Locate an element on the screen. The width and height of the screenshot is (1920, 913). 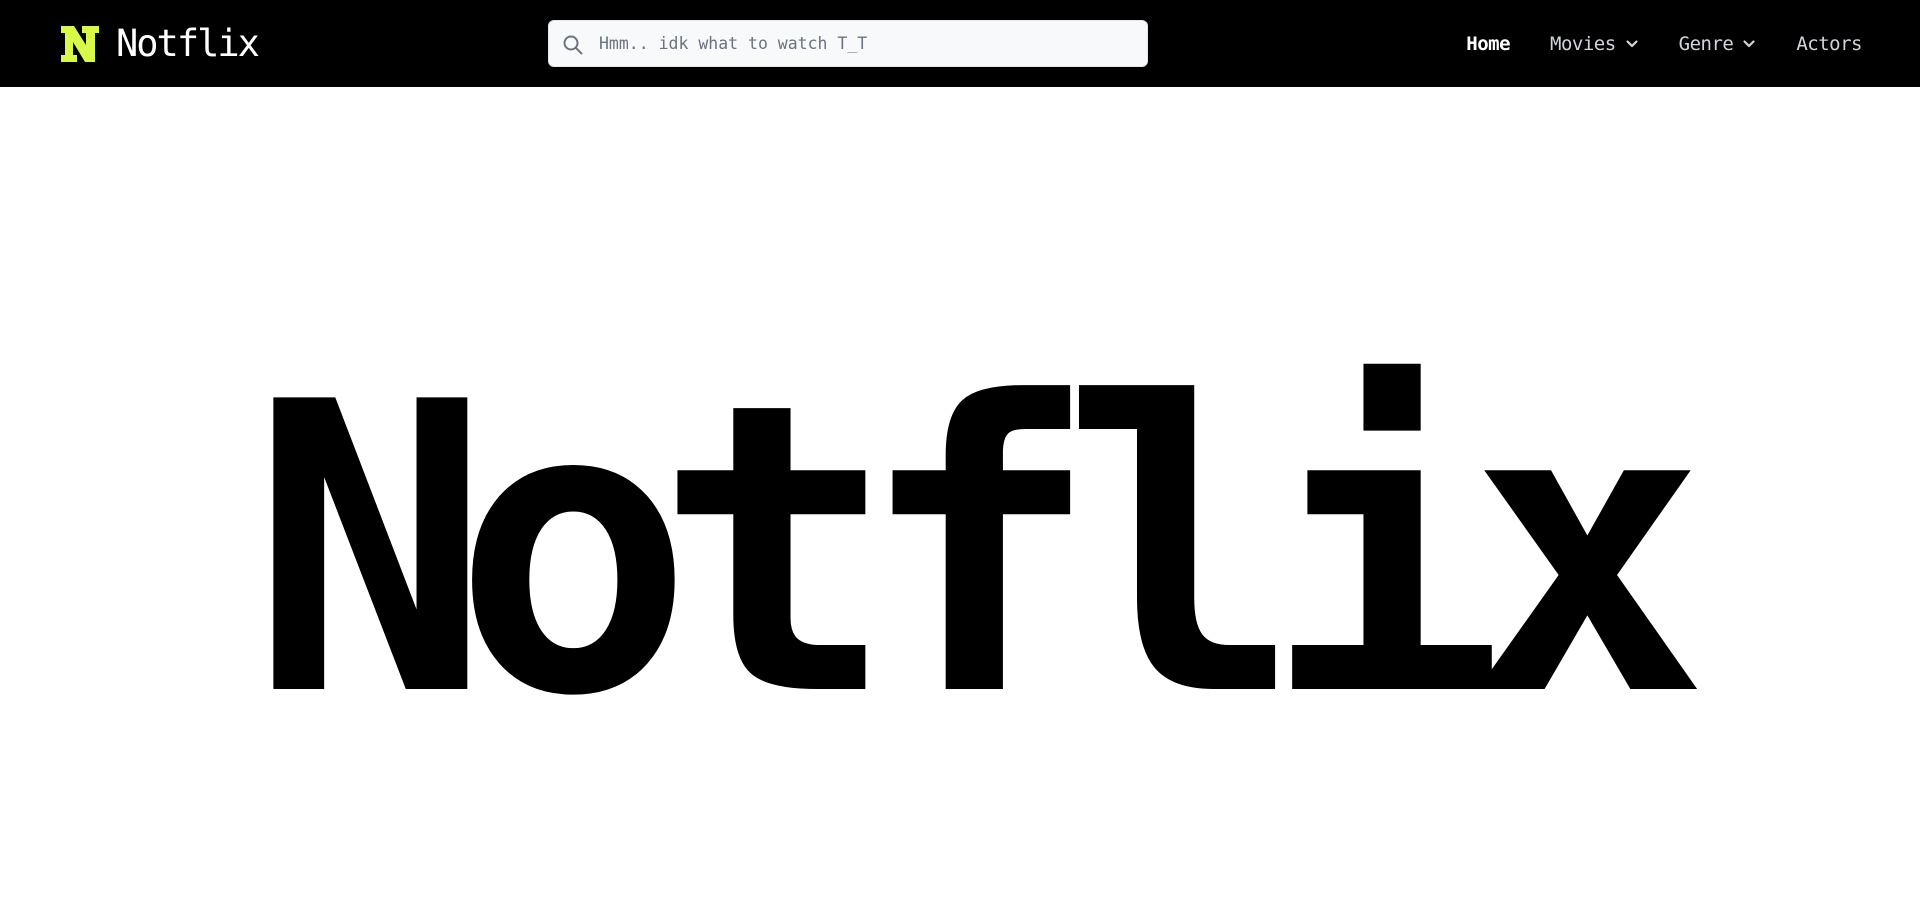
nav-item-label: Genre is located at coordinates (1706, 43).